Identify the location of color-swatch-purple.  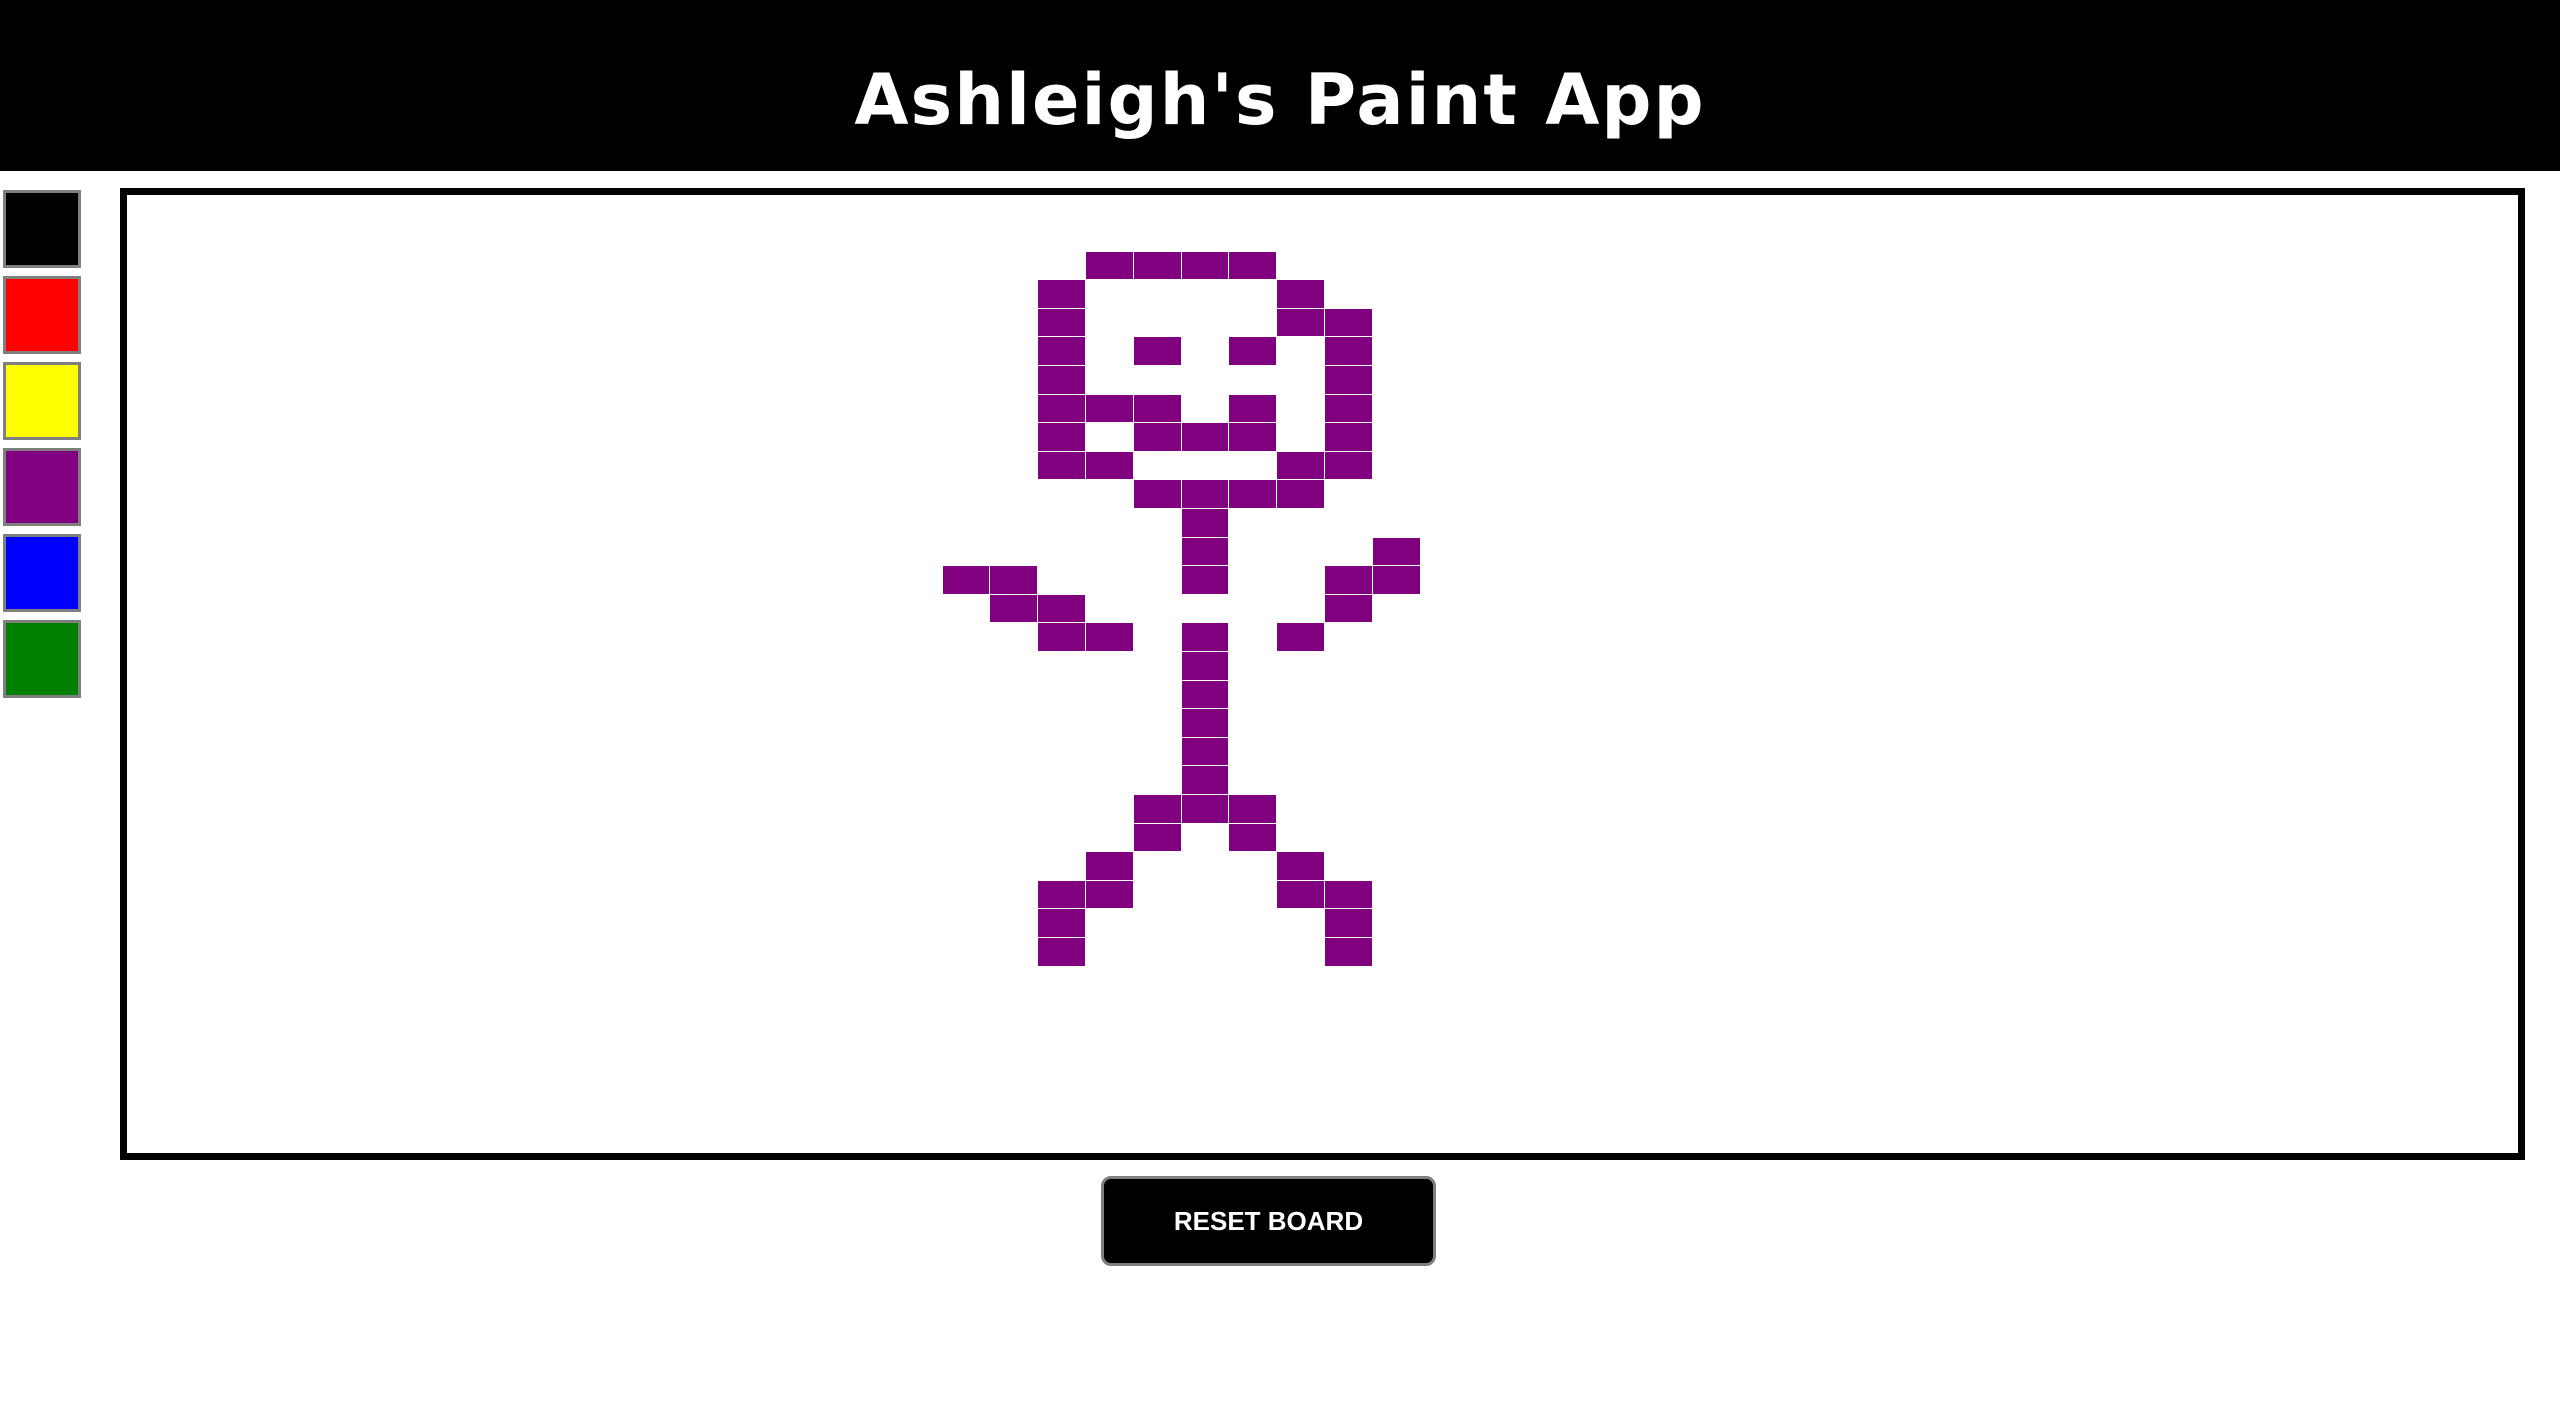
(42, 487).